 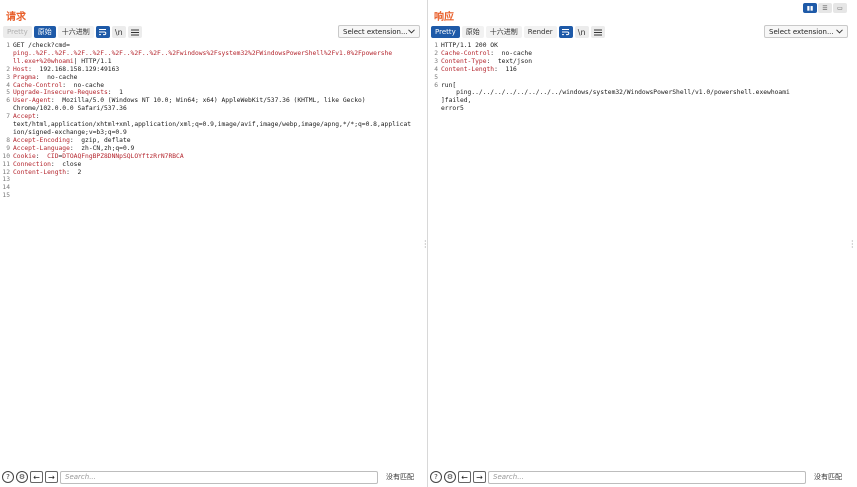 What do you see at coordinates (503, 32) in the screenshot?
I see `response-tab-hex: 十六进制` at bounding box center [503, 32].